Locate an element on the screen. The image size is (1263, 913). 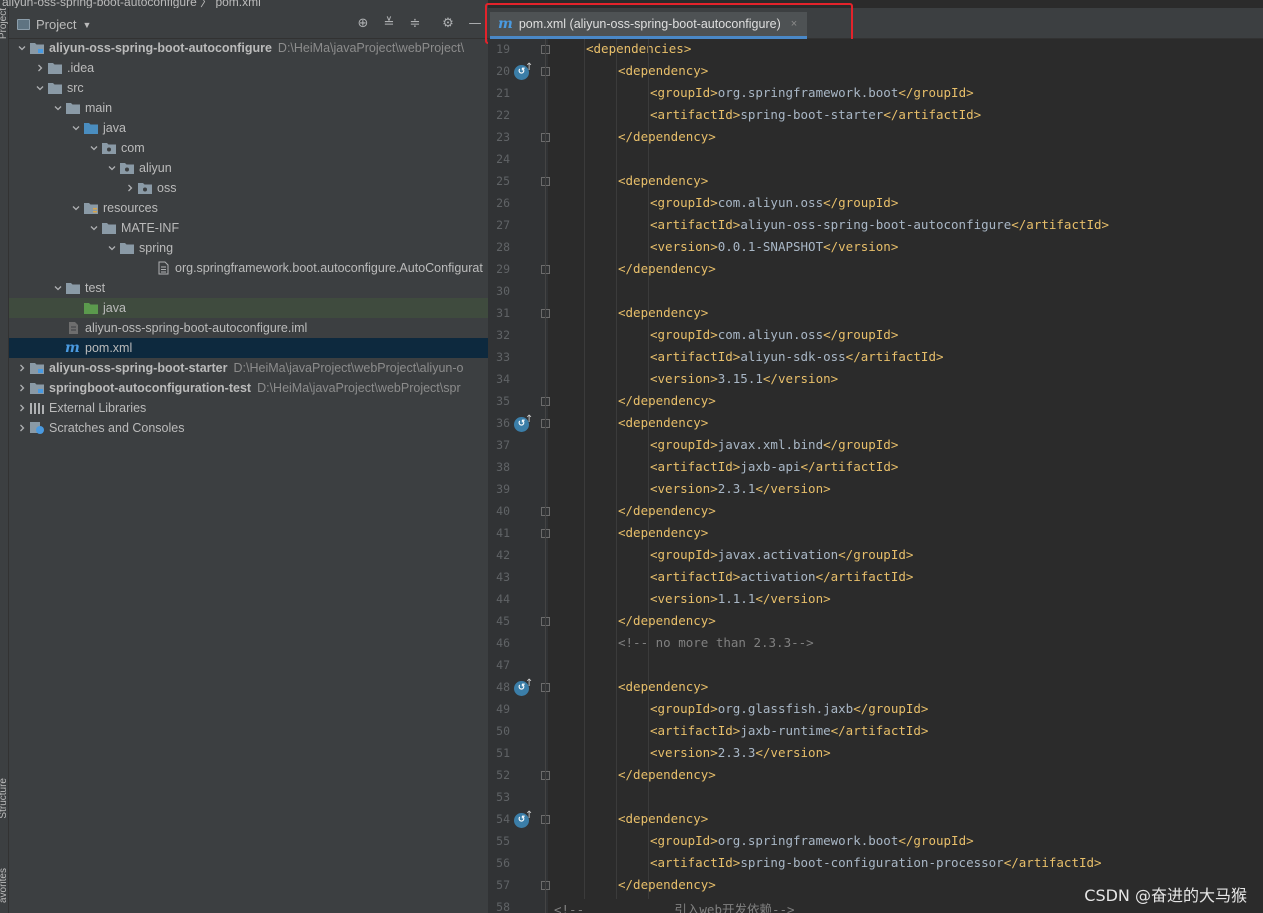
code-line: <version>3.15.1</version> is located at coordinates (744, 378).